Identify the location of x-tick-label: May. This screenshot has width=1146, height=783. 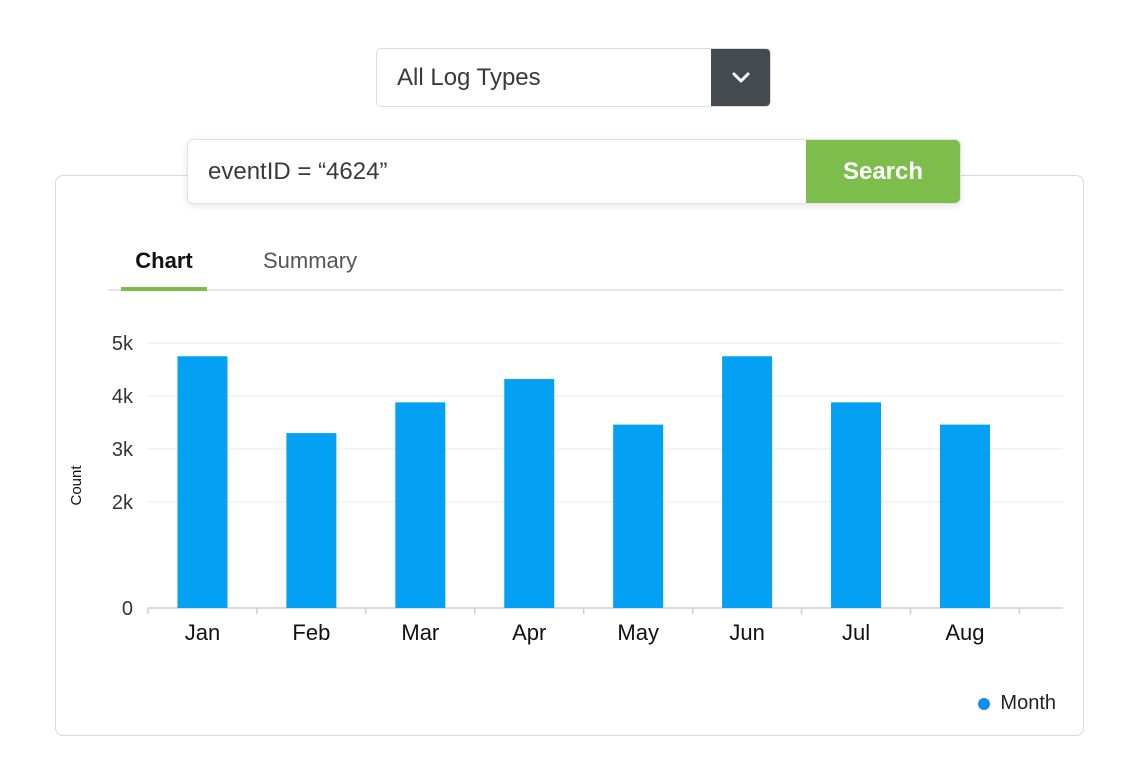
(638, 632).